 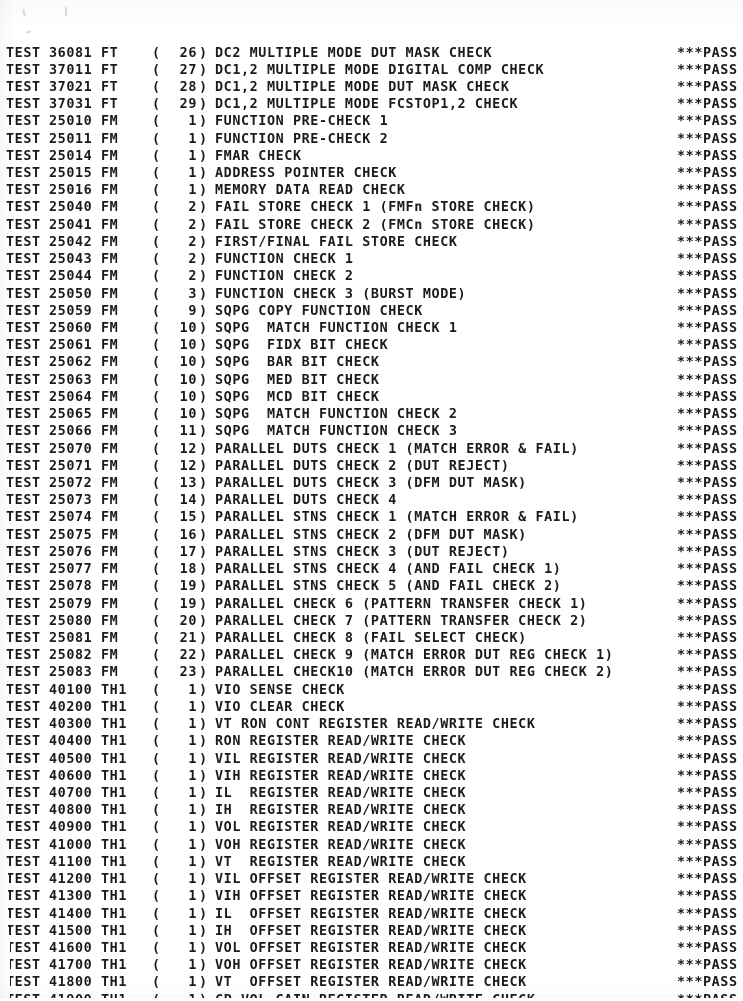 I want to click on row-test-number: 25080, so click(x=71, y=621).